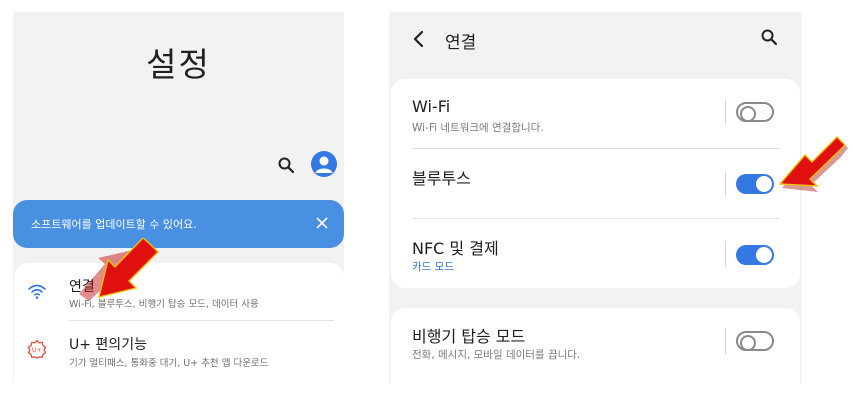  What do you see at coordinates (755, 255) in the screenshot?
I see `nfc-toggle` at bounding box center [755, 255].